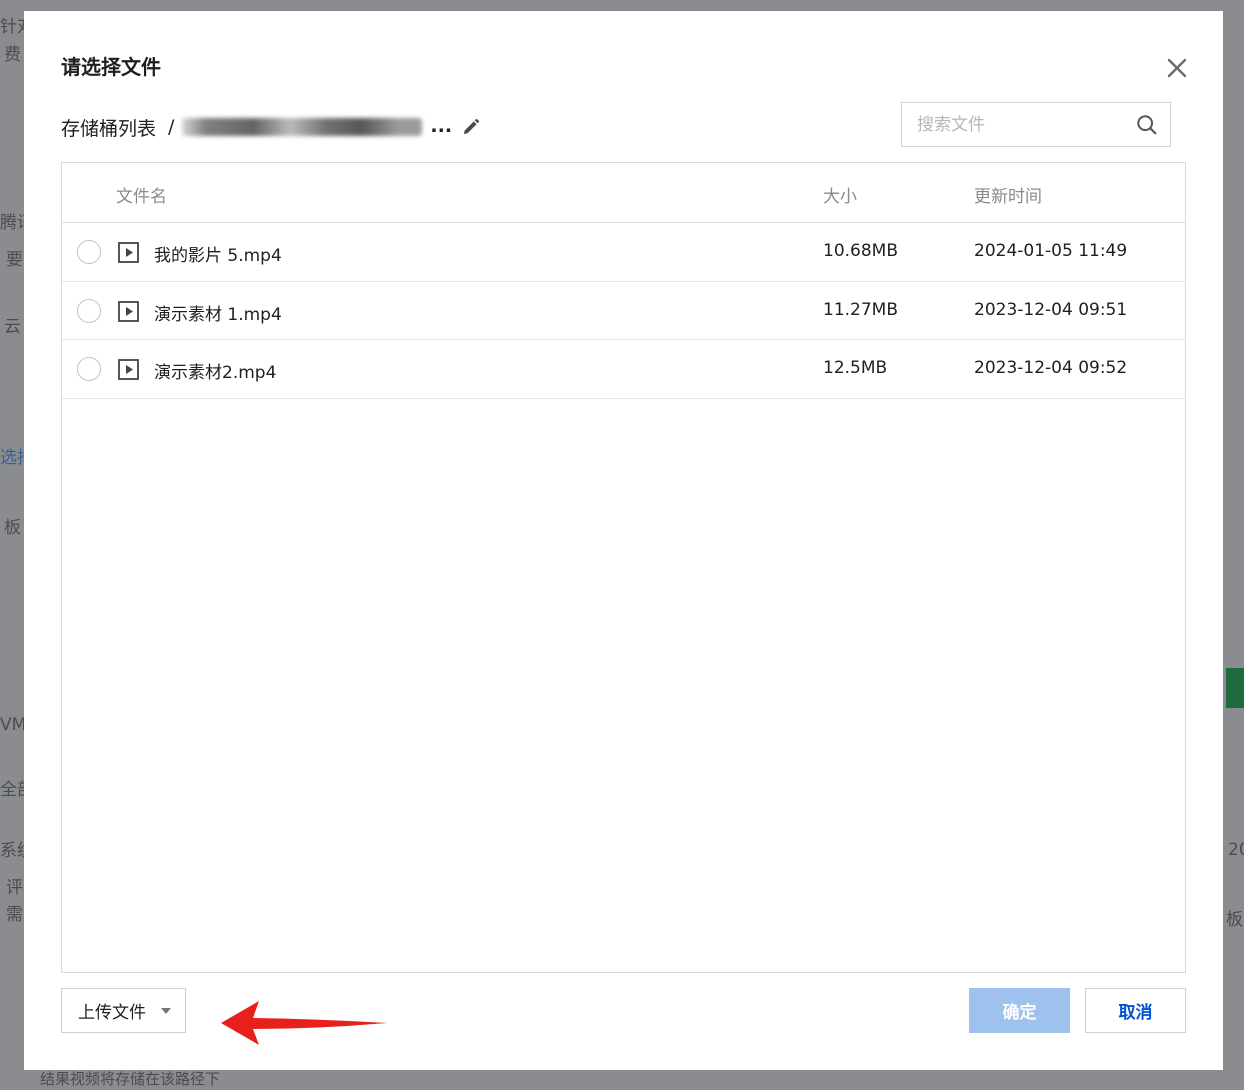  What do you see at coordinates (1019, 124) in the screenshot?
I see `search-input` at bounding box center [1019, 124].